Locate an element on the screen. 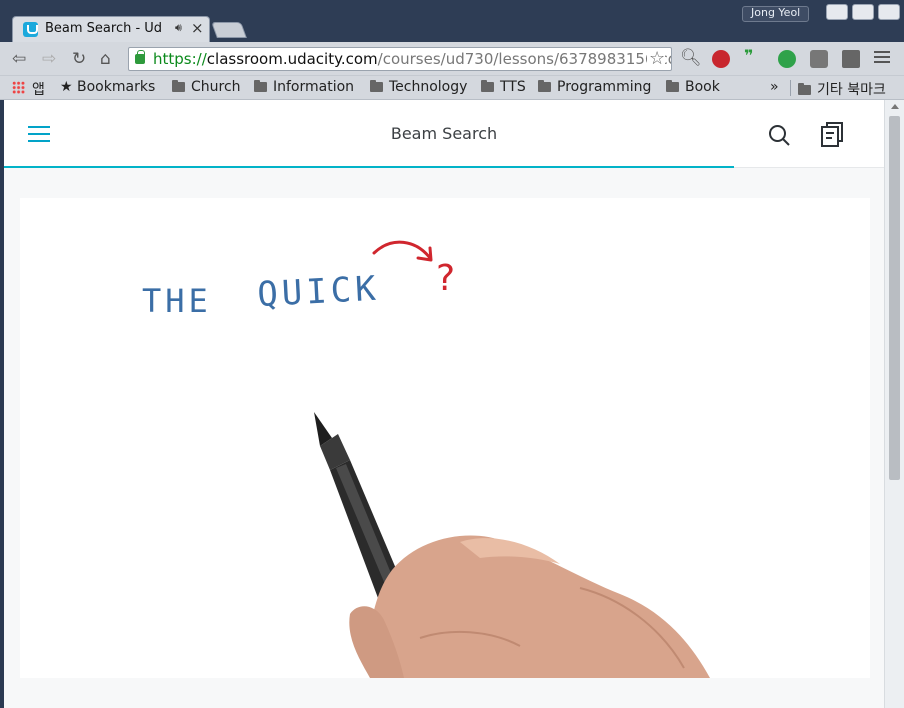 Image resolution: width=904 pixels, height=708 pixels. forward-arrow-icon: ⇨ is located at coordinates (49, 59).